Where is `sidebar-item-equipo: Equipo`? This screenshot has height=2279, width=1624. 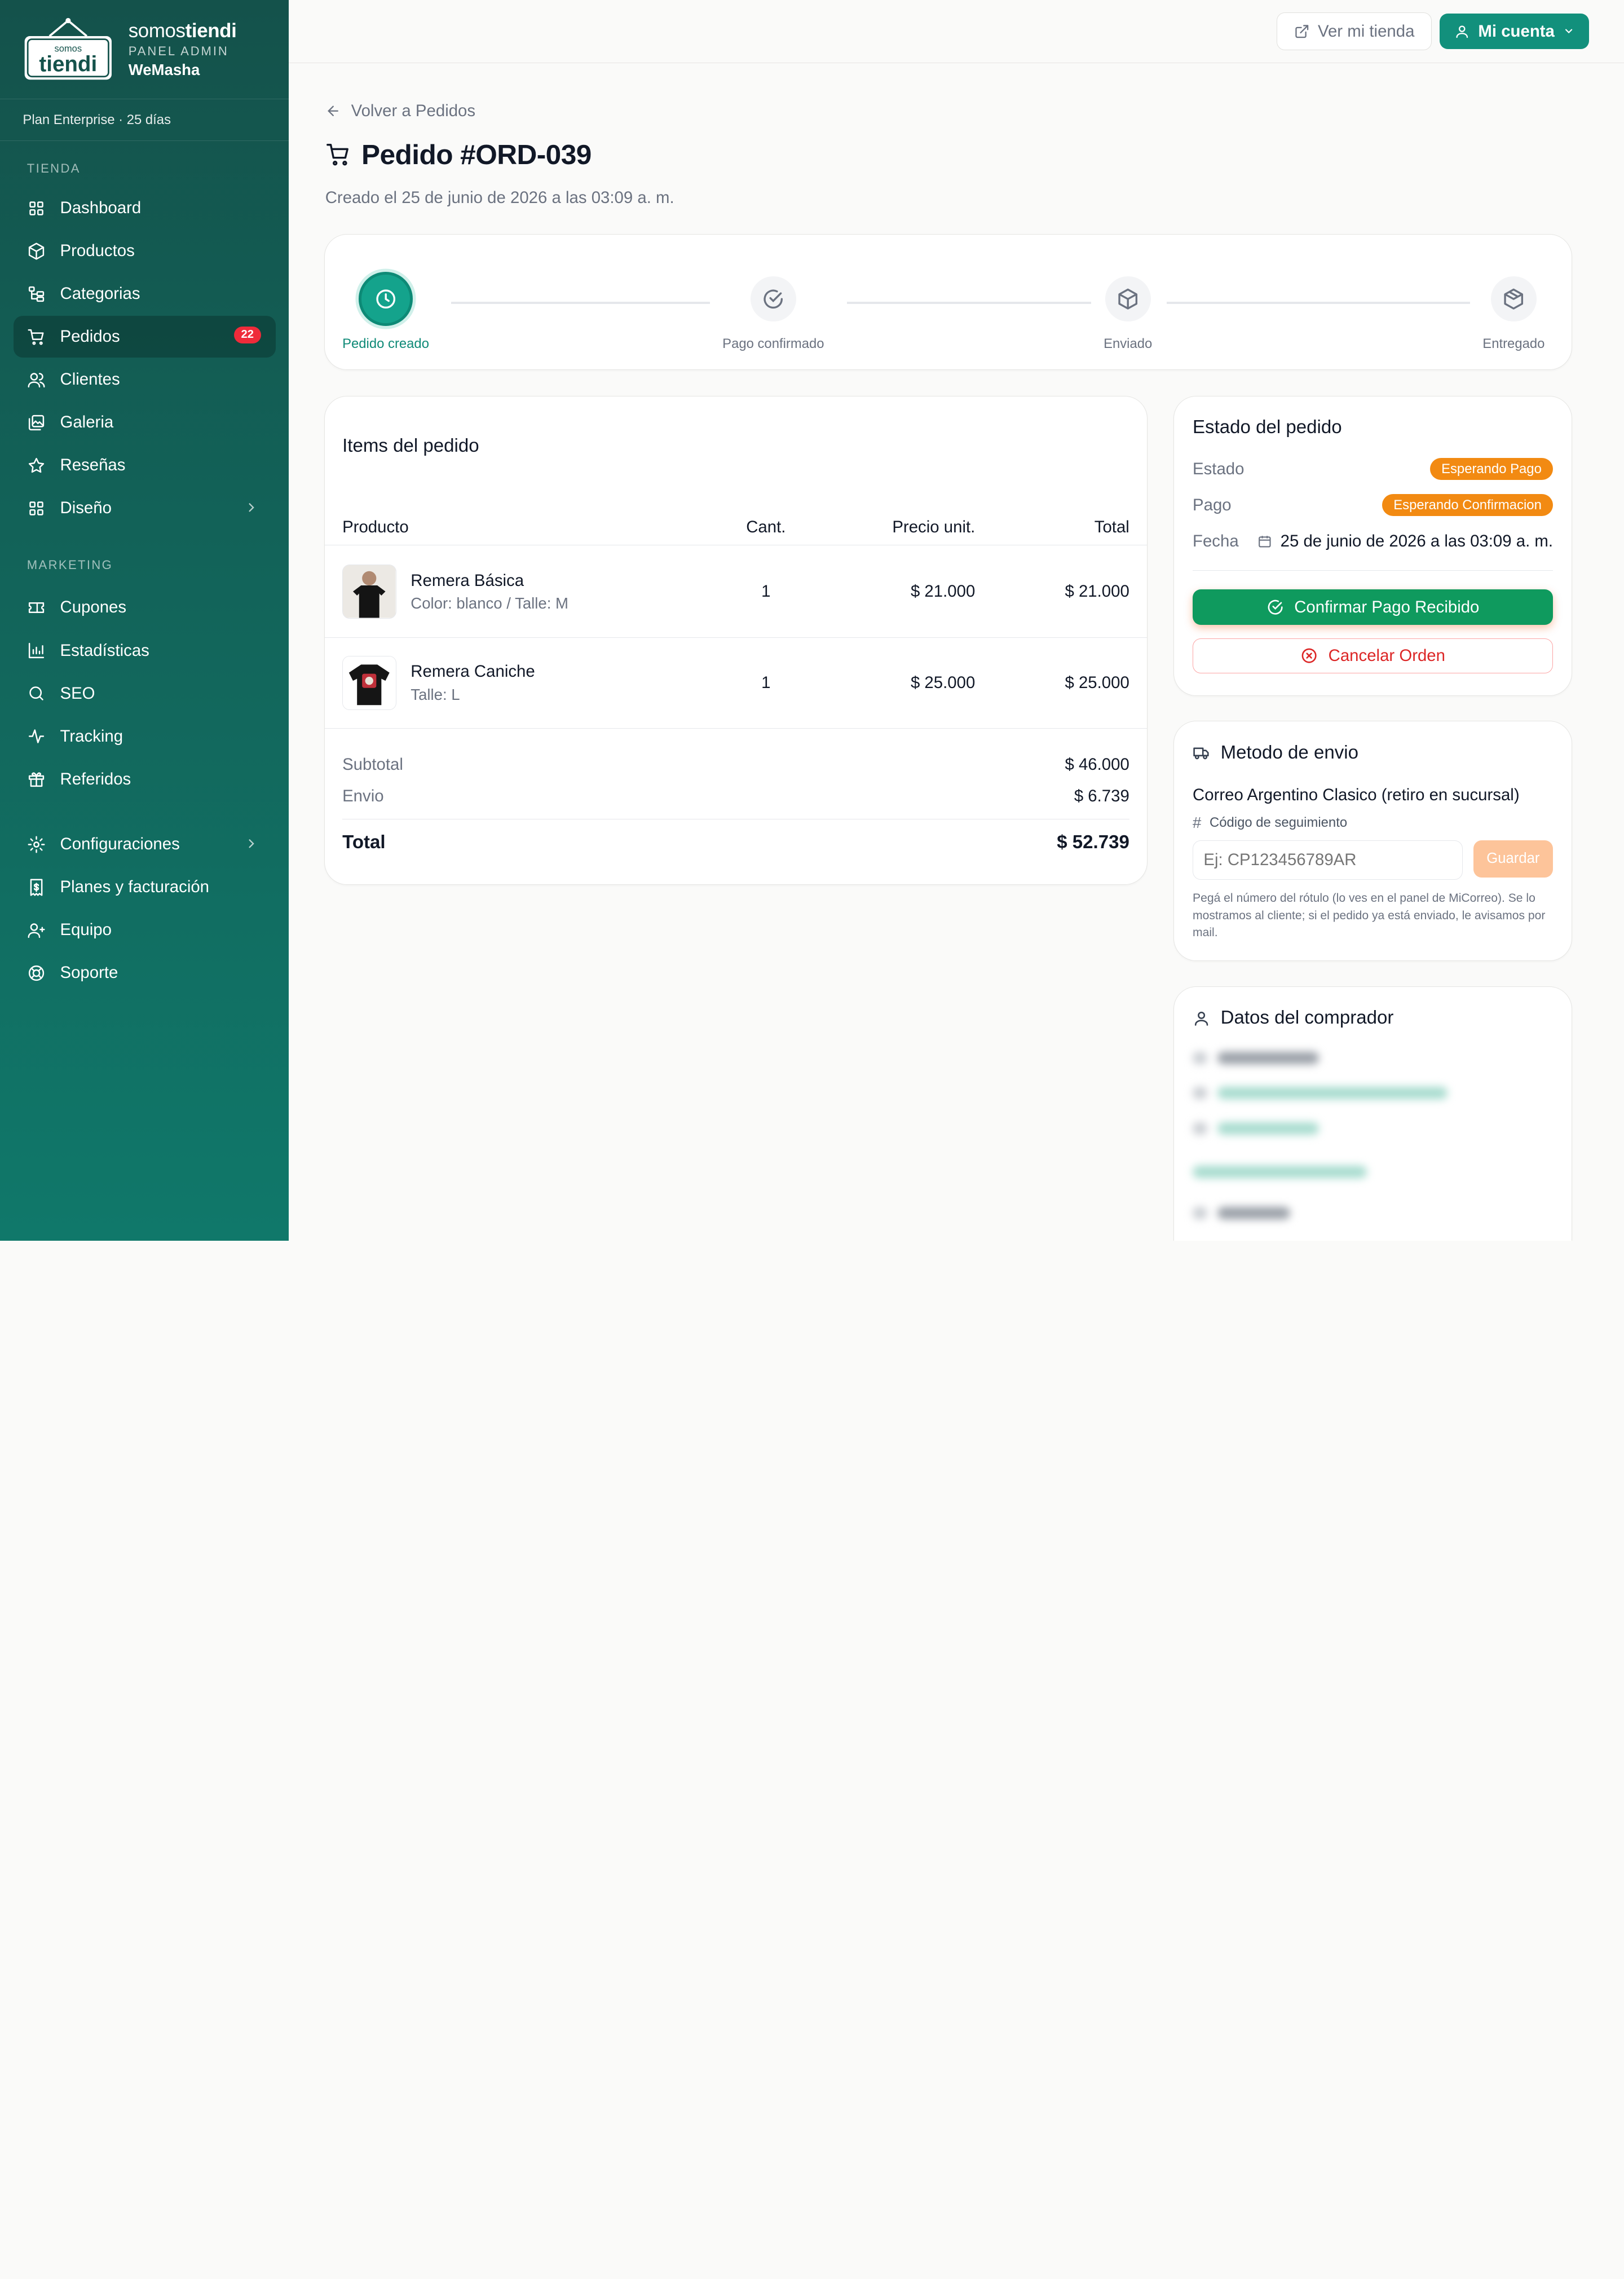 sidebar-item-equipo: Equipo is located at coordinates (145, 930).